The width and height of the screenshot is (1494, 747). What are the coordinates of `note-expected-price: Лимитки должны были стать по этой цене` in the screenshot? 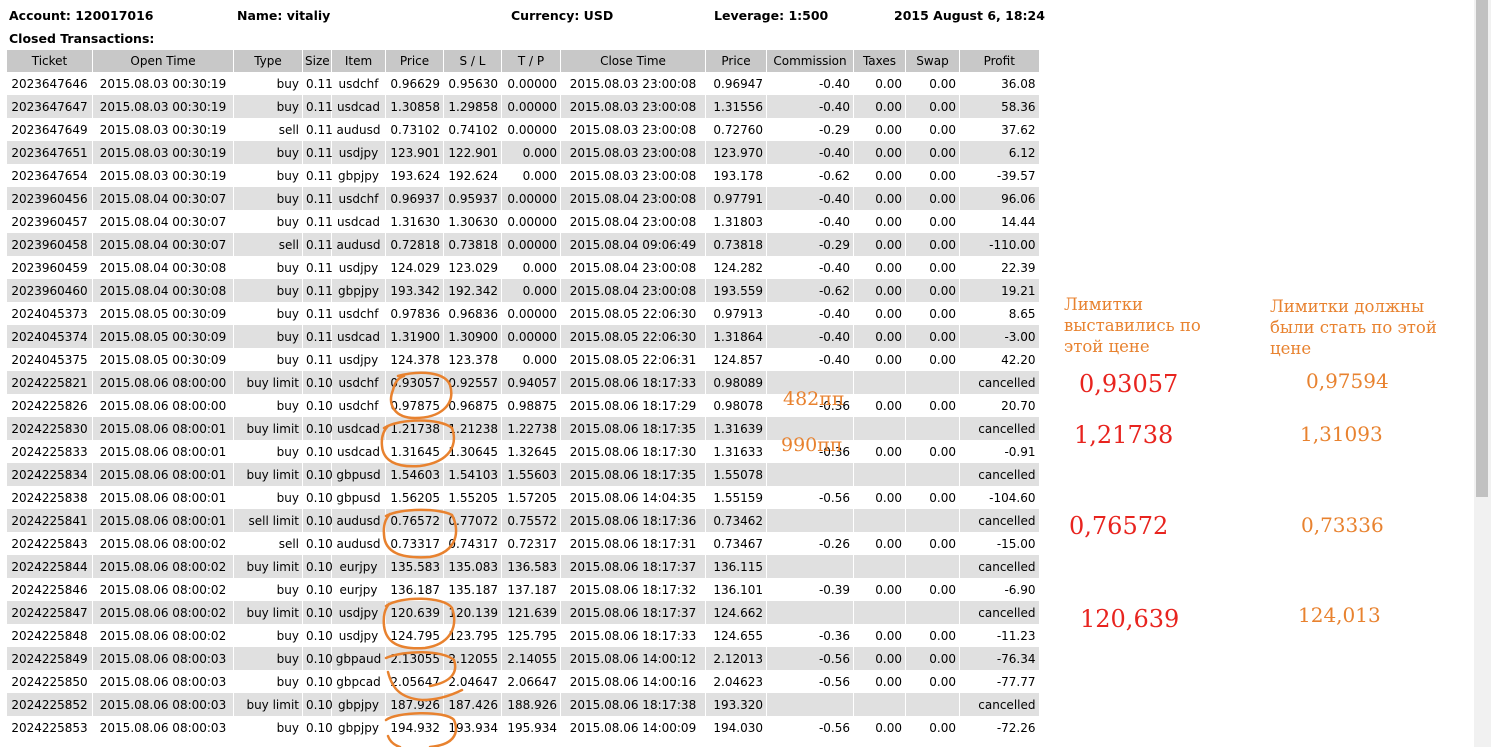 It's located at (1353, 327).